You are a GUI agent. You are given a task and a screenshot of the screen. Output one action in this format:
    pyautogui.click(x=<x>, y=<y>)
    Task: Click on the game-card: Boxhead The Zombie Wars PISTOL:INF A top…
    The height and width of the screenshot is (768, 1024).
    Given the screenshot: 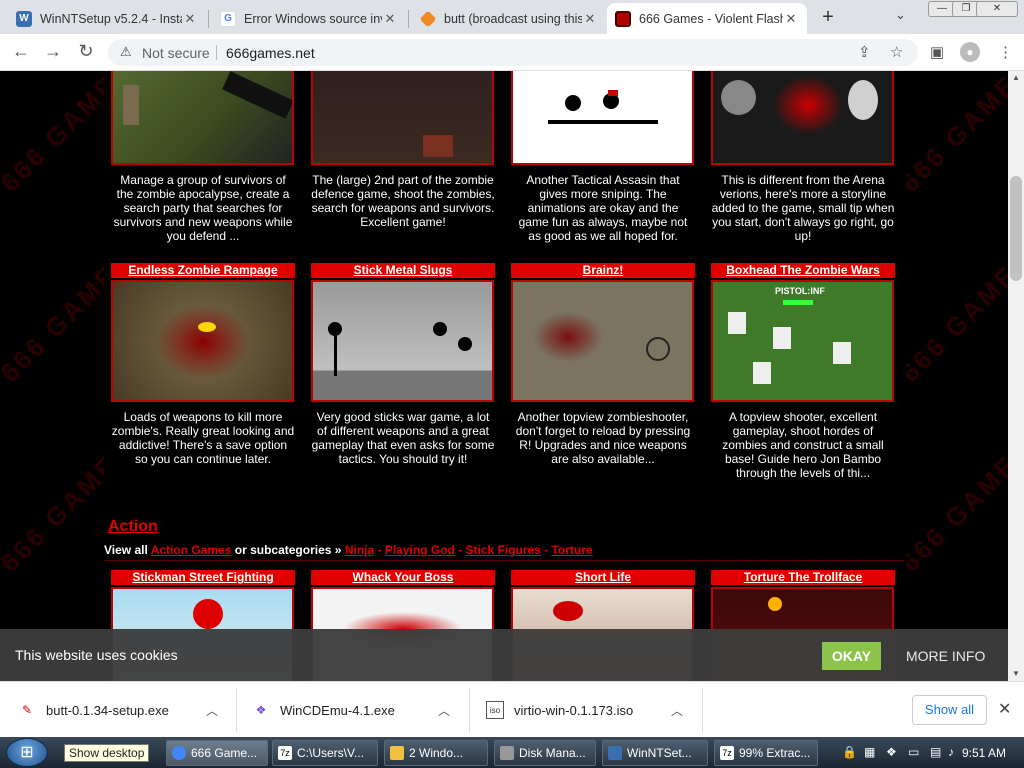 What is the action you would take?
    pyautogui.click(x=803, y=371)
    